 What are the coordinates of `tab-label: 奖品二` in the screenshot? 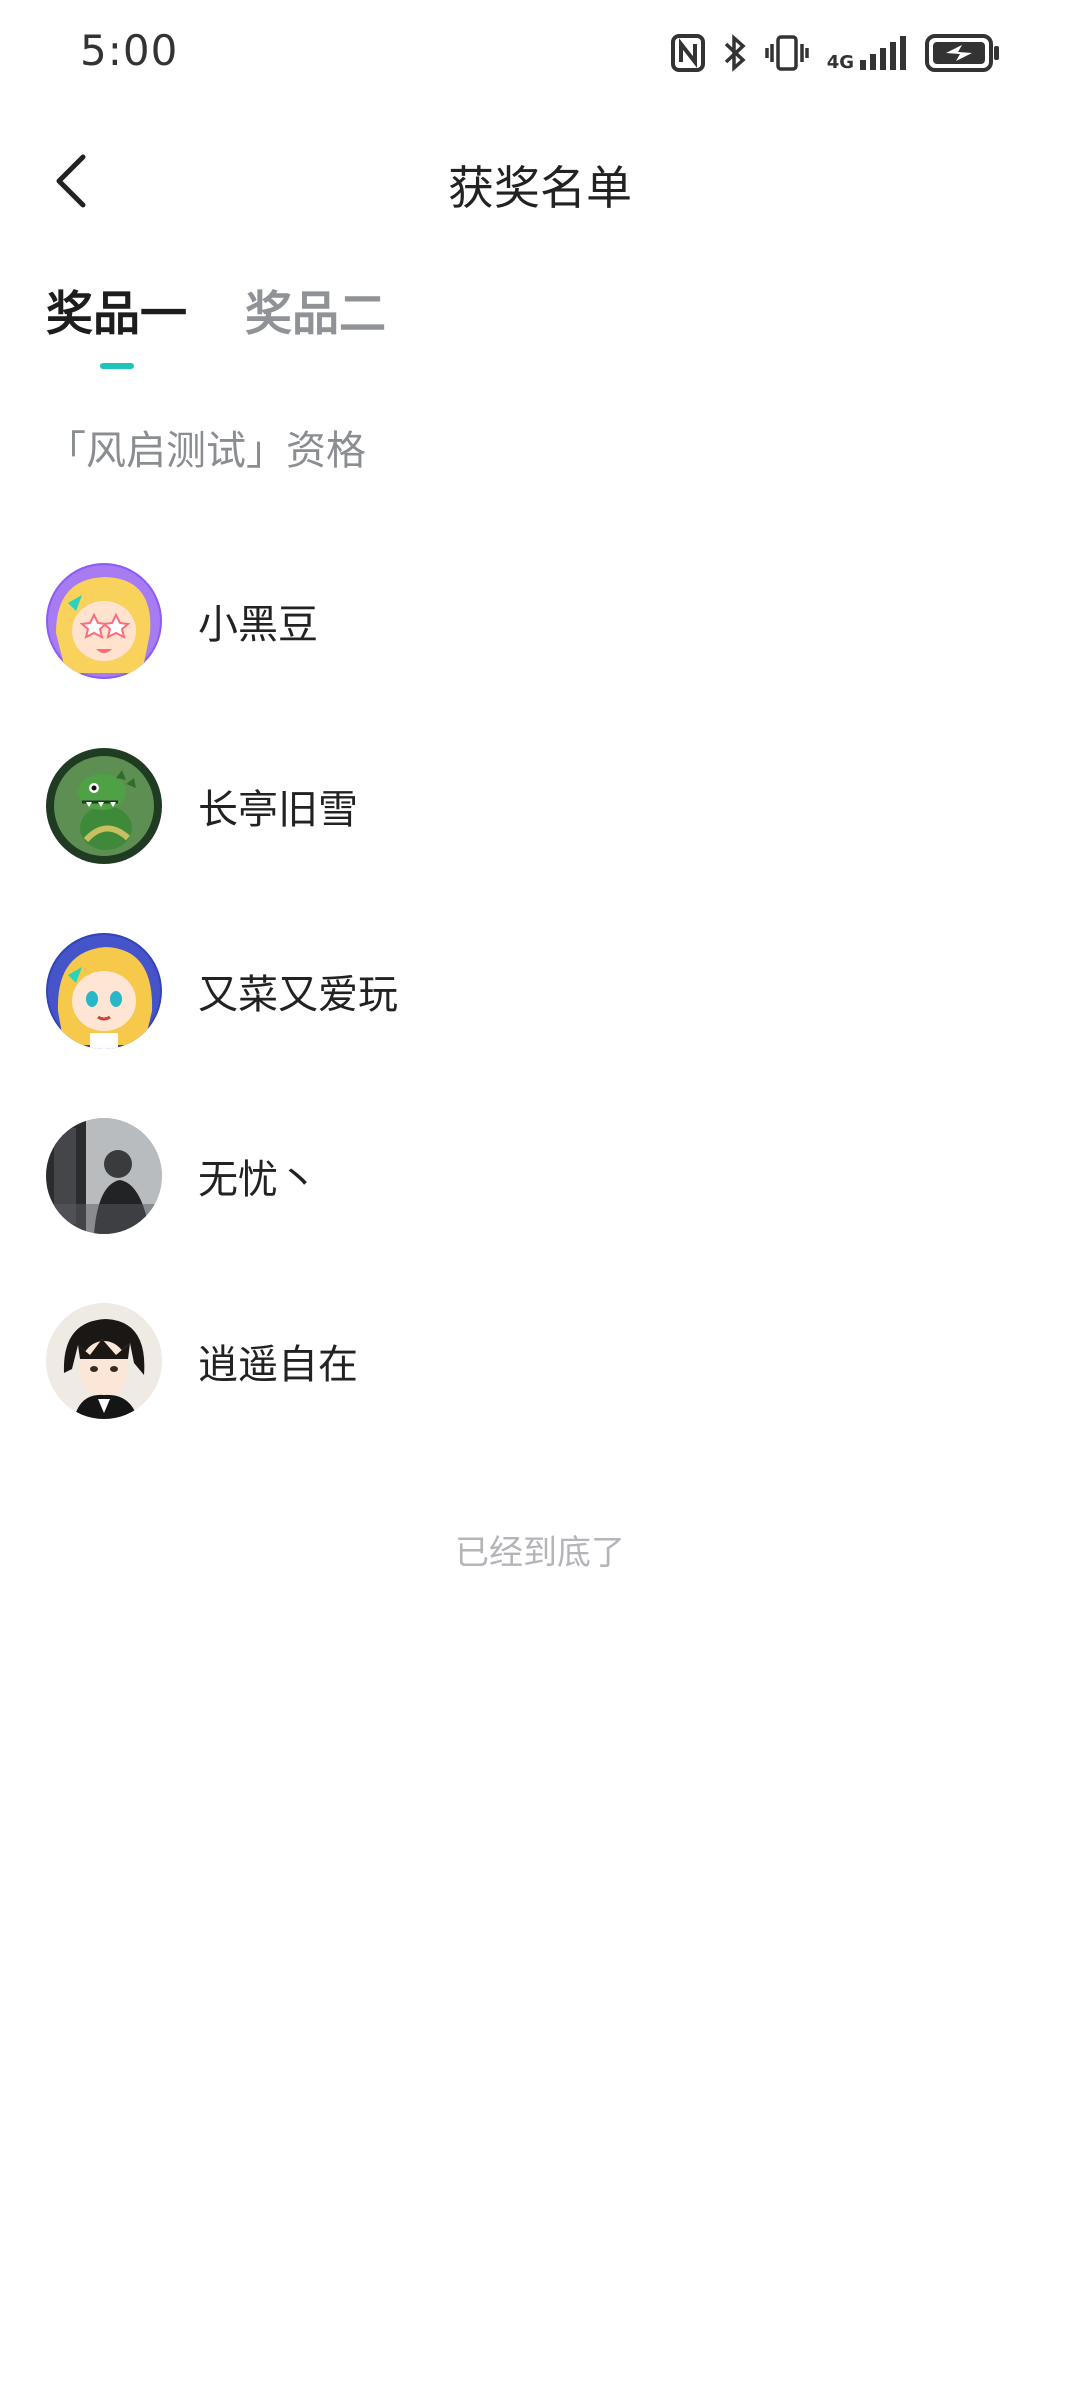 It's located at (315, 314).